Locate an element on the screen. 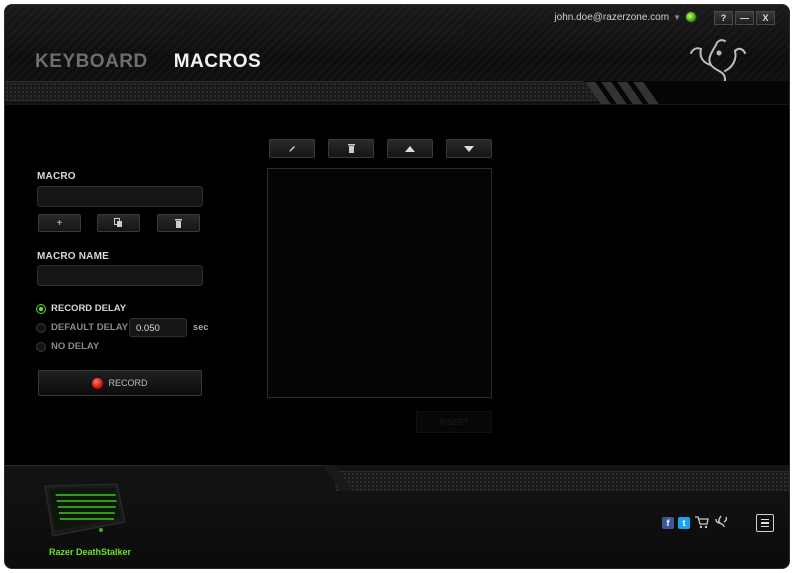  record-button: RECORD is located at coordinates (120, 383).